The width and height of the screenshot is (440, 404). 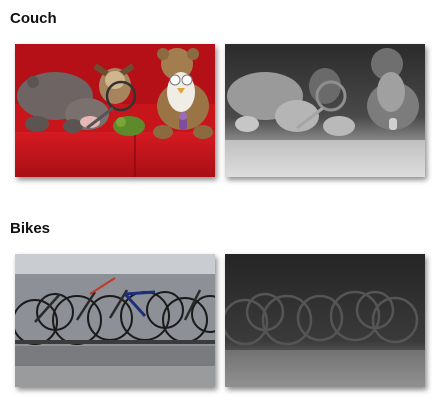 I want to click on section-title-couch: Couch, so click(x=33, y=18).